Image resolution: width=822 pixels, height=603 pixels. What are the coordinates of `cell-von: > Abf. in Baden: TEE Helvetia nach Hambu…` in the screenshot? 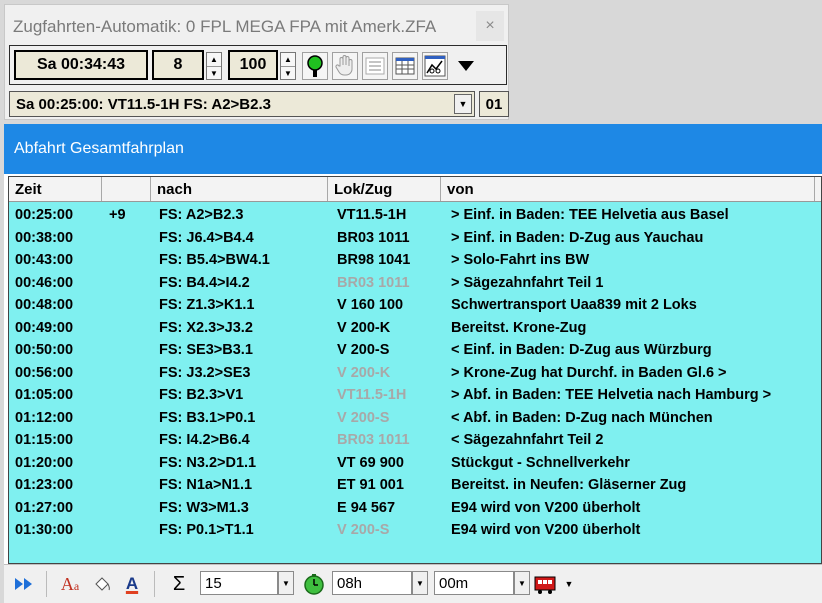 It's located at (611, 395).